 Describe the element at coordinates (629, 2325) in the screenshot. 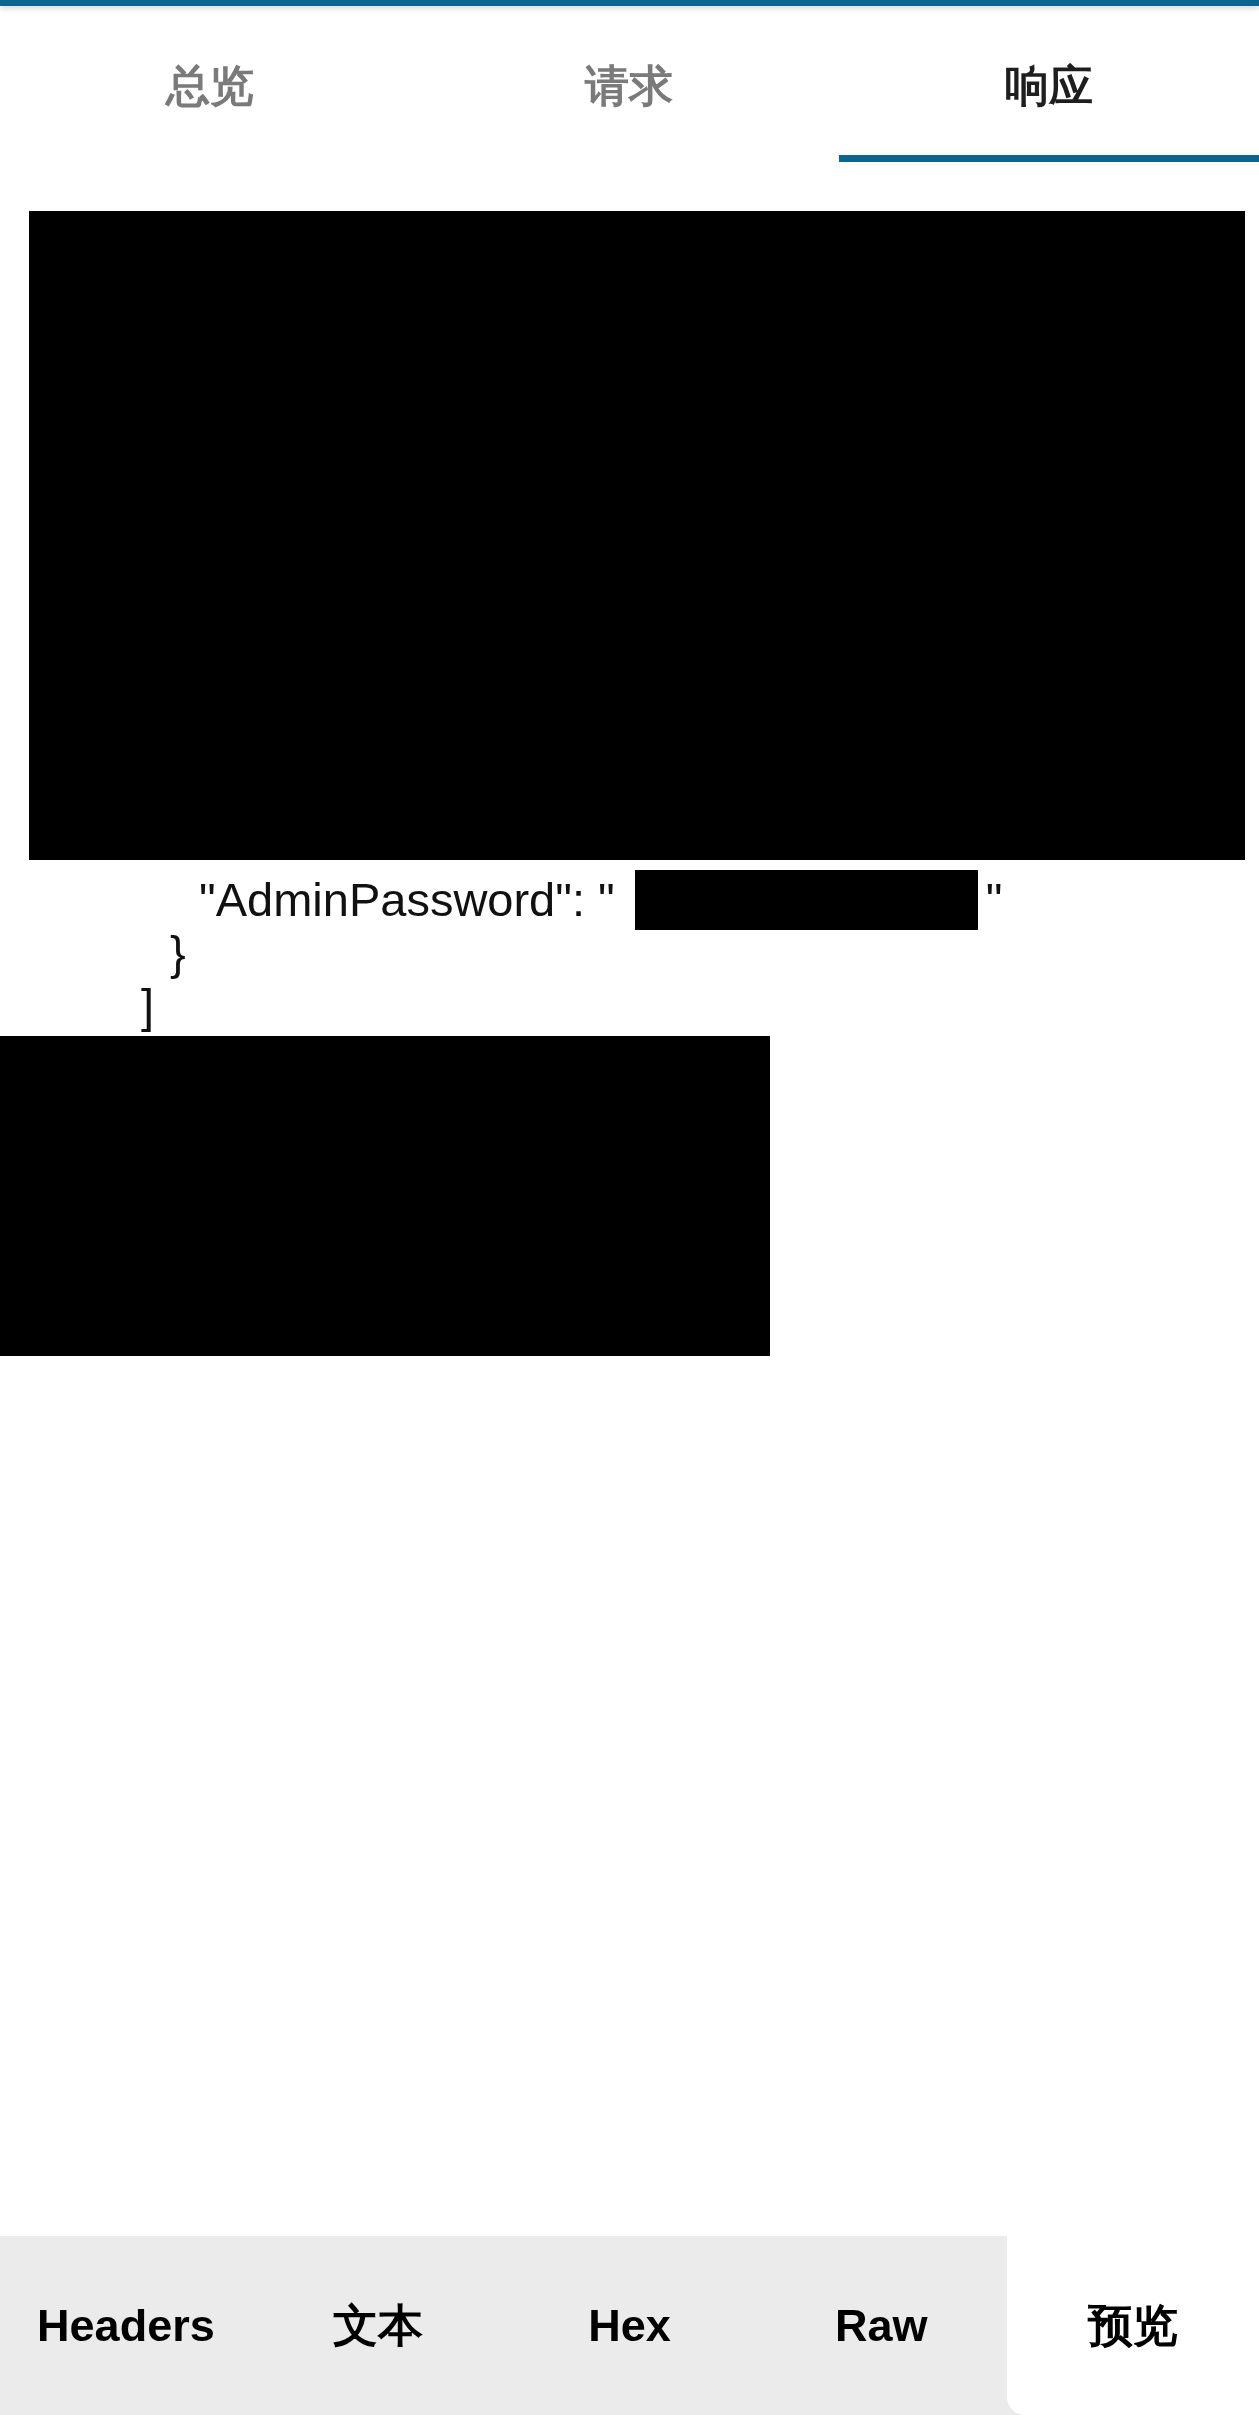

I see `view-tab: Hex` at that location.